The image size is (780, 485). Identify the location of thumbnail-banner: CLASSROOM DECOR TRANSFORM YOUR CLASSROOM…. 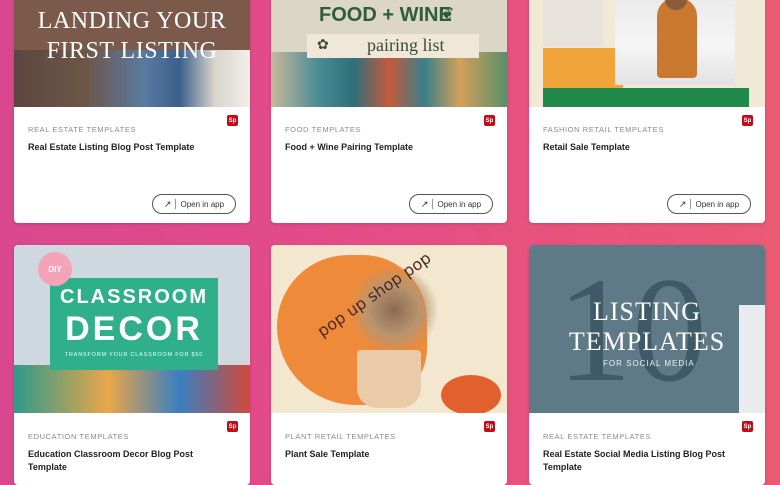
(134, 324).